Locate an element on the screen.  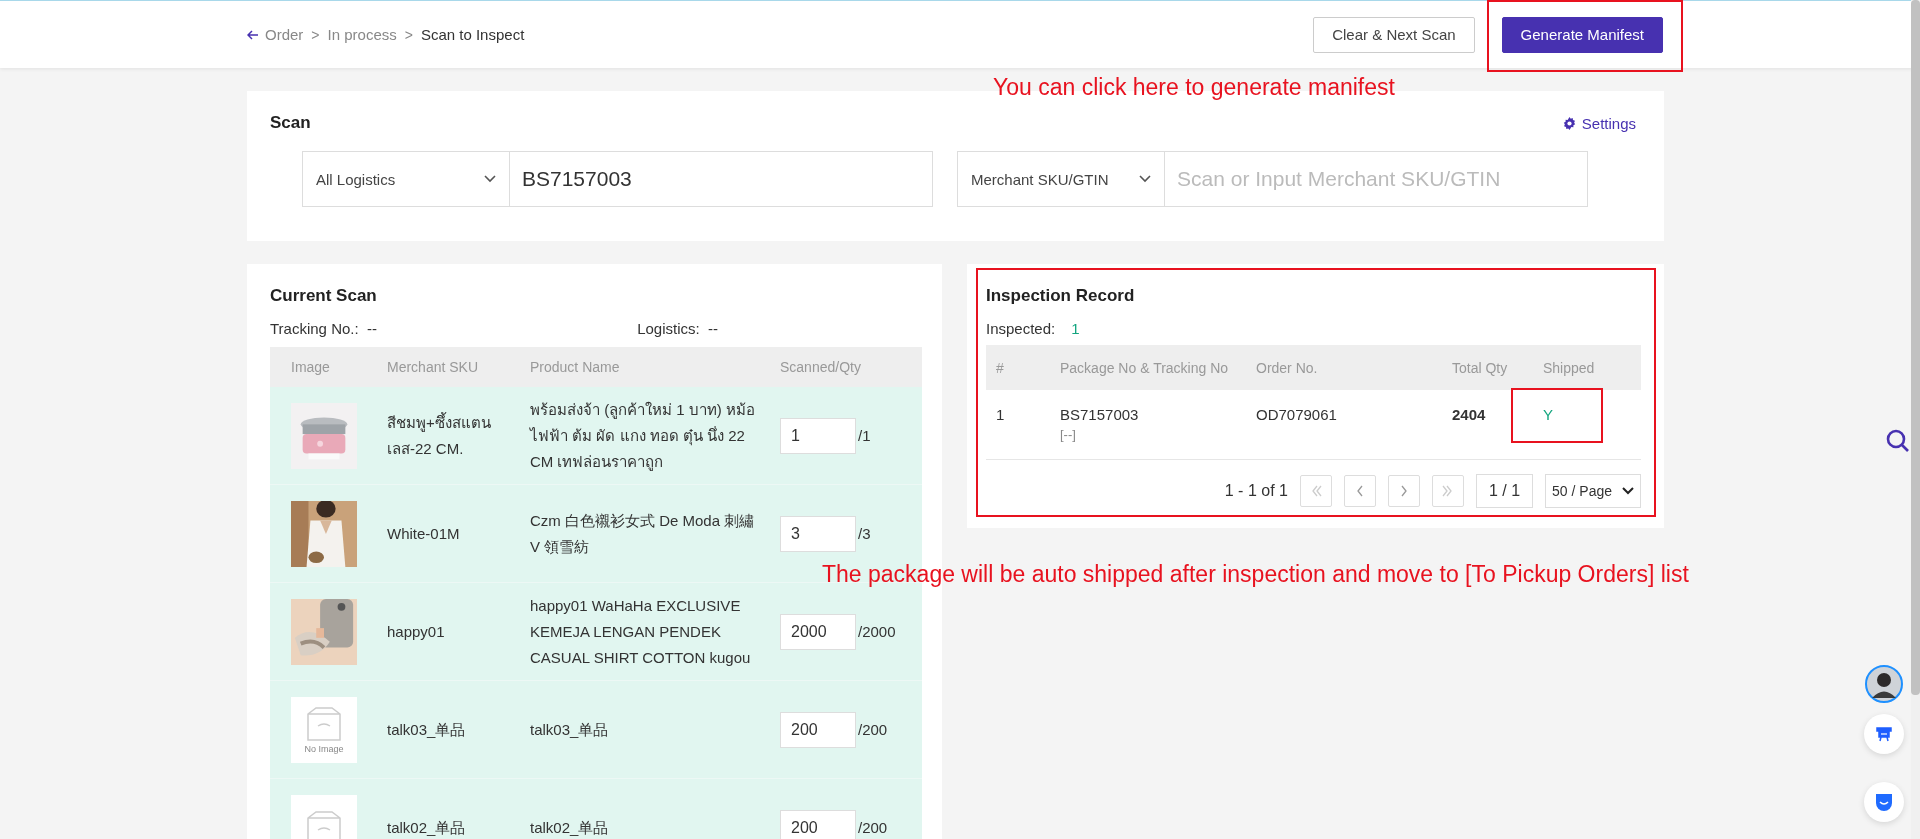
last-page-button is located at coordinates (1447, 491).